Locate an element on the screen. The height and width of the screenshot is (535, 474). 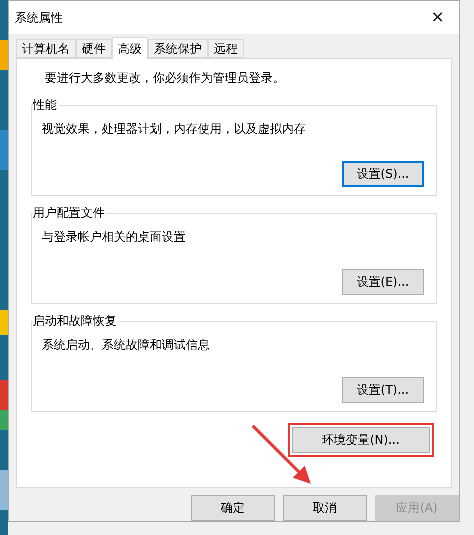
admin-notice: 要进行大多数更改，你必须作为管理员登录。 is located at coordinates (165, 78).